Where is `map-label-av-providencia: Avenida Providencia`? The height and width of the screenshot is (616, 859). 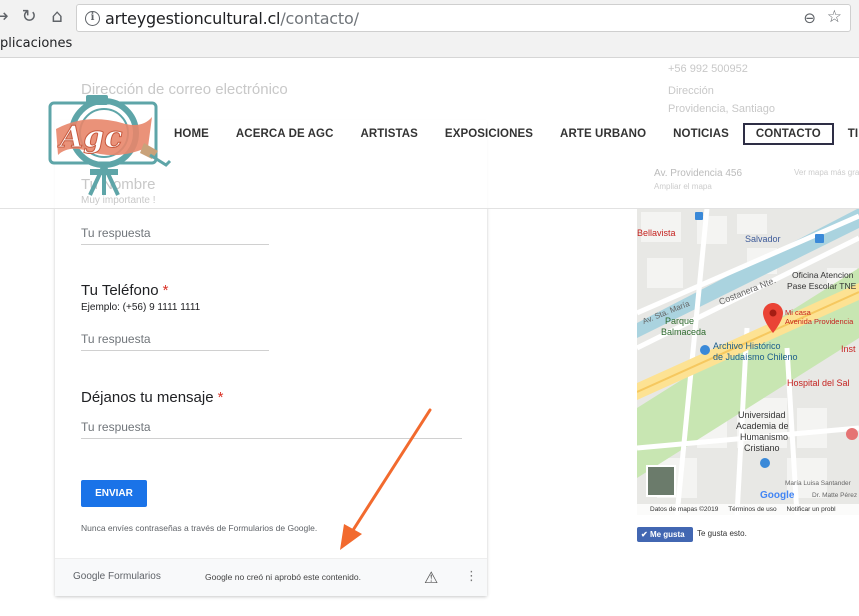 map-label-av-providencia: Avenida Providencia is located at coordinates (819, 321).